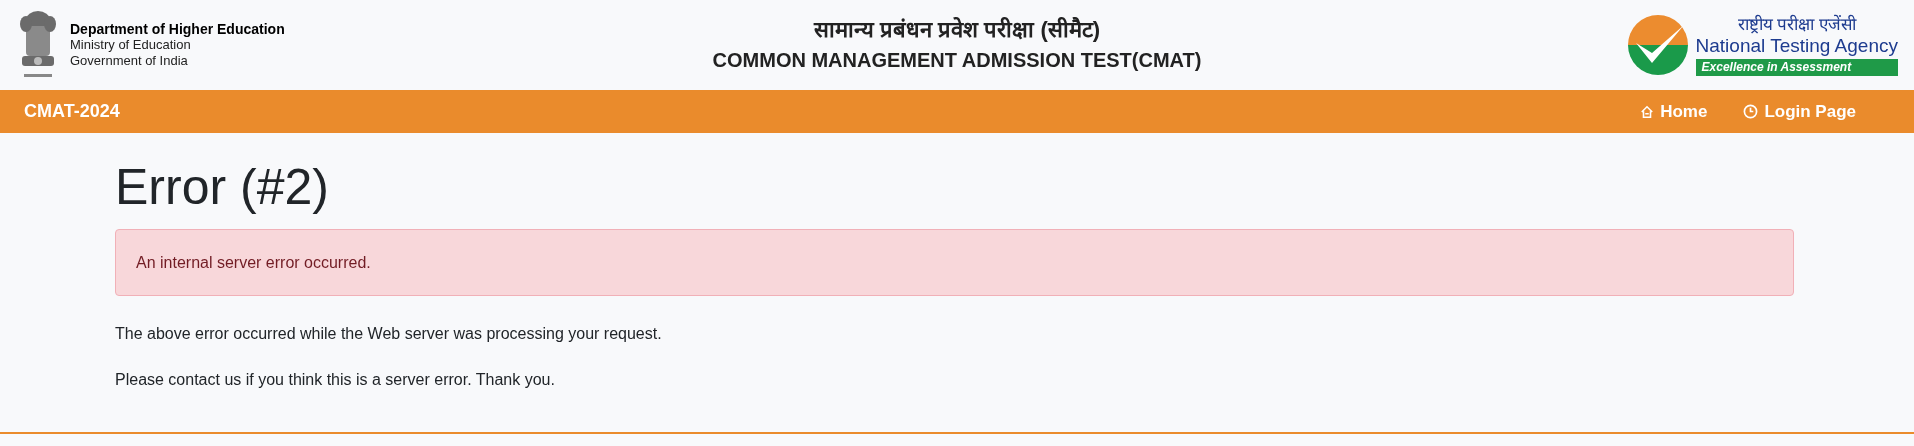 The height and width of the screenshot is (446, 1914). What do you see at coordinates (129, 61) in the screenshot?
I see `department-line: Government of India` at bounding box center [129, 61].